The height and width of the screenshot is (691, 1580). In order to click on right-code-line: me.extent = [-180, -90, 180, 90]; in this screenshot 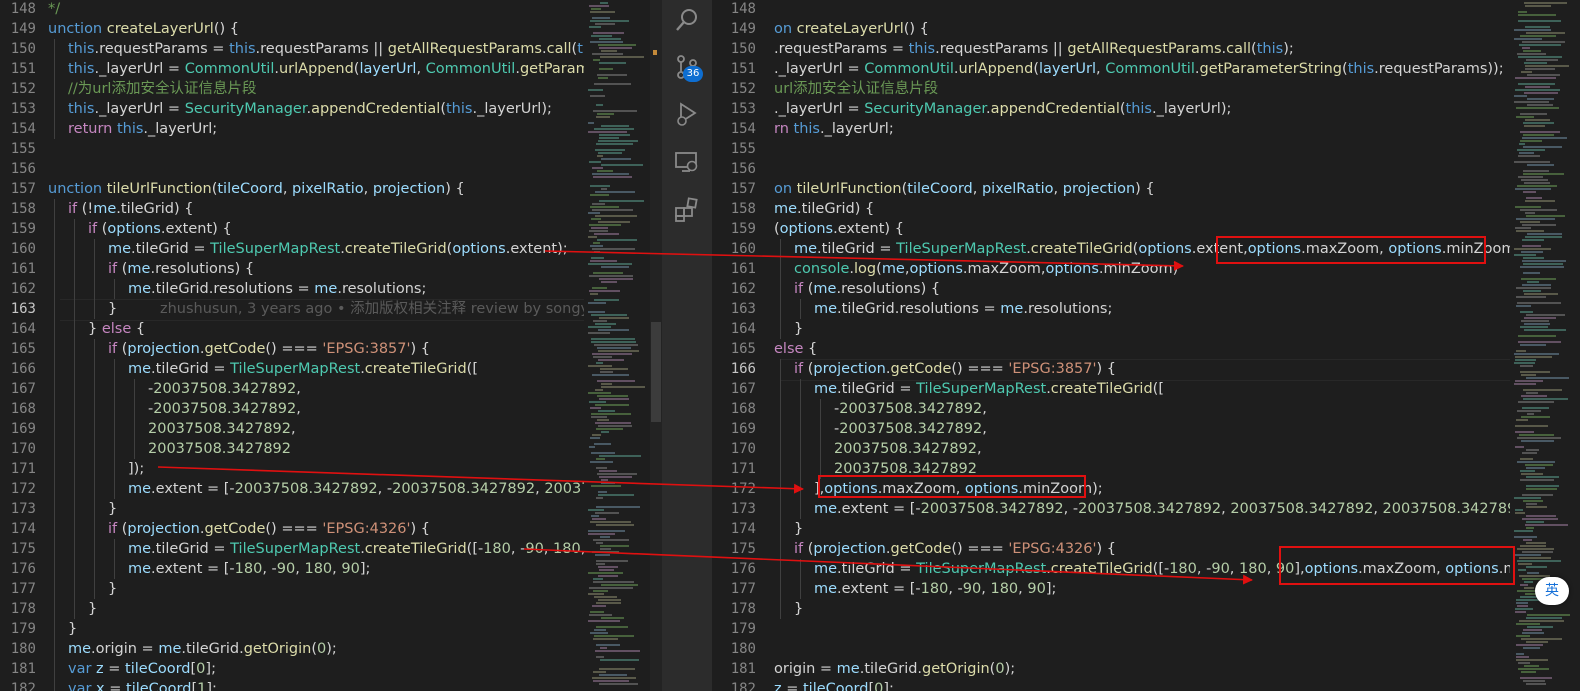, I will do `click(935, 589)`.